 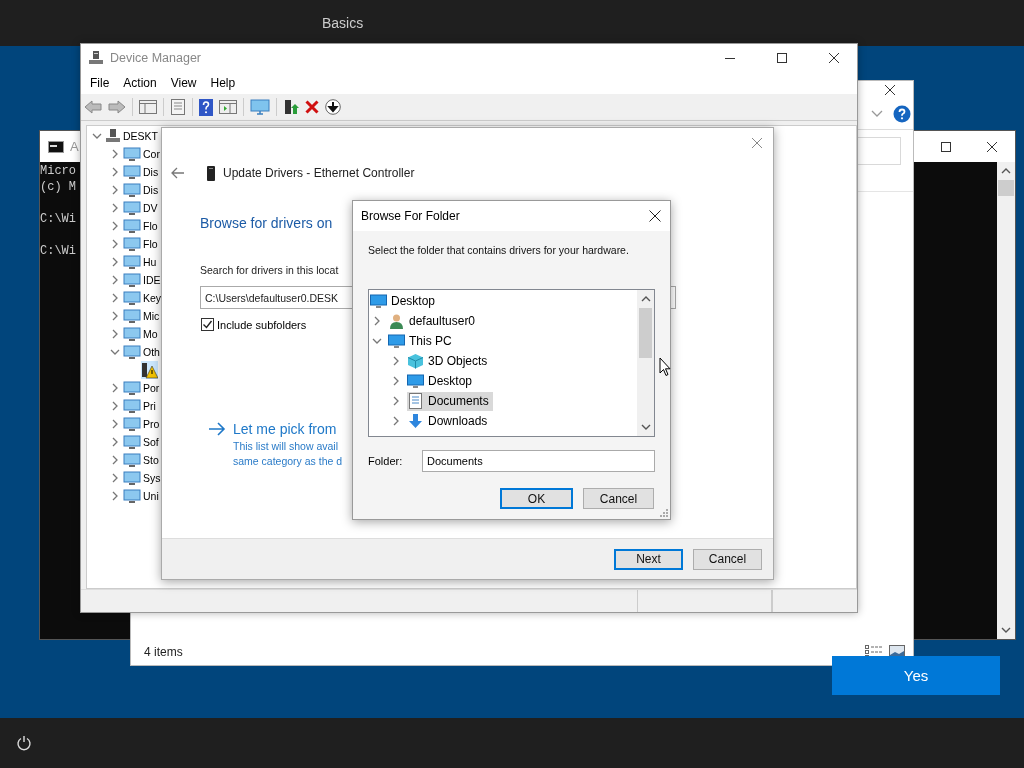 I want to click on device-warning-icon, so click(x=149, y=370).